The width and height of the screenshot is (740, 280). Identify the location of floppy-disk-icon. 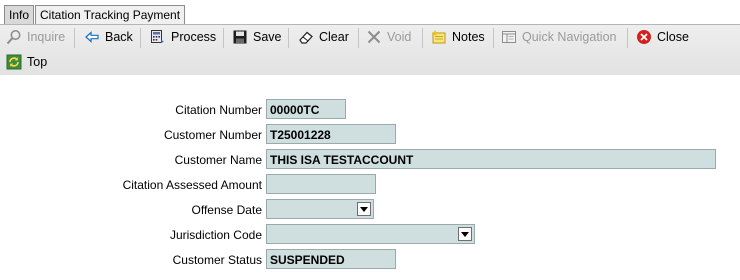
(240, 37).